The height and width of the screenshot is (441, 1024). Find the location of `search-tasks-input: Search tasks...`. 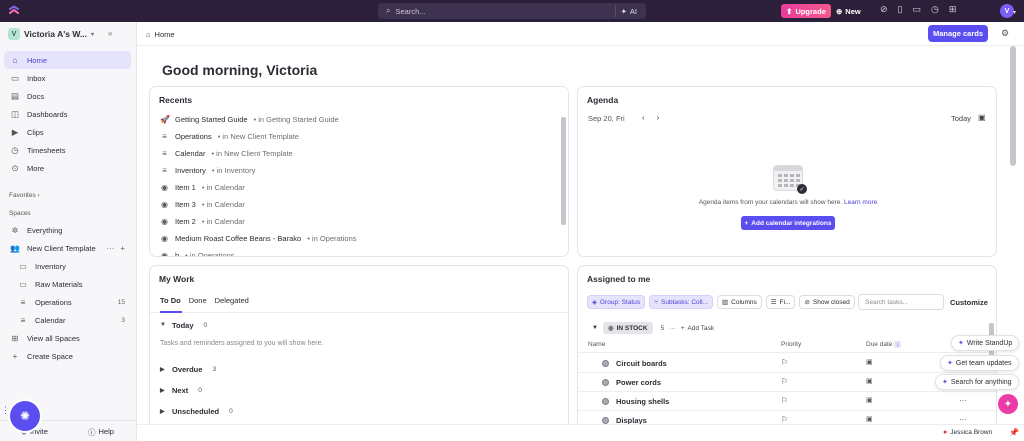

search-tasks-input: Search tasks... is located at coordinates (901, 302).